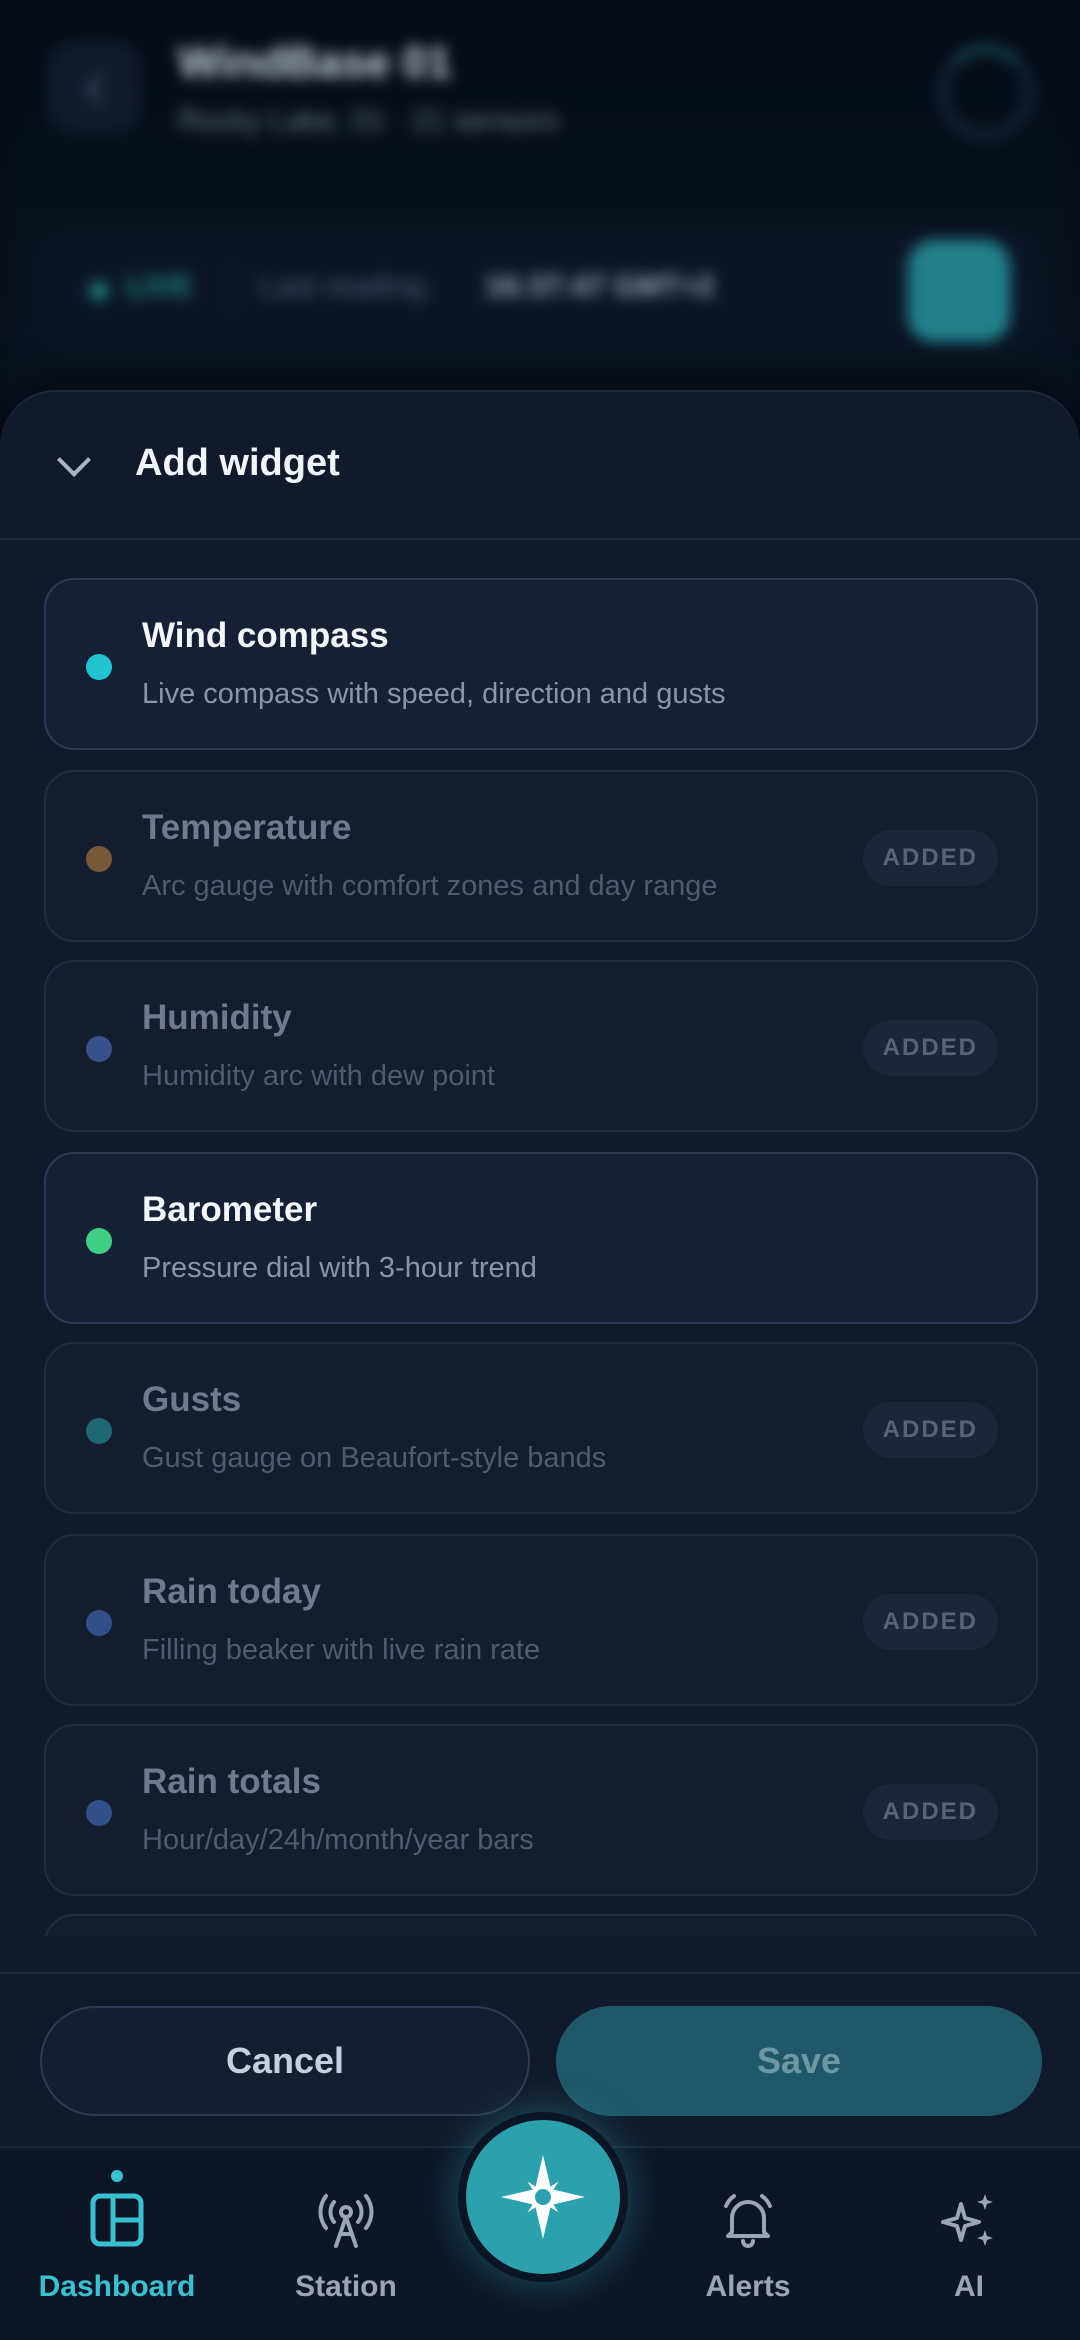  What do you see at coordinates (541, 1925) in the screenshot?
I see `widget-item-partial` at bounding box center [541, 1925].